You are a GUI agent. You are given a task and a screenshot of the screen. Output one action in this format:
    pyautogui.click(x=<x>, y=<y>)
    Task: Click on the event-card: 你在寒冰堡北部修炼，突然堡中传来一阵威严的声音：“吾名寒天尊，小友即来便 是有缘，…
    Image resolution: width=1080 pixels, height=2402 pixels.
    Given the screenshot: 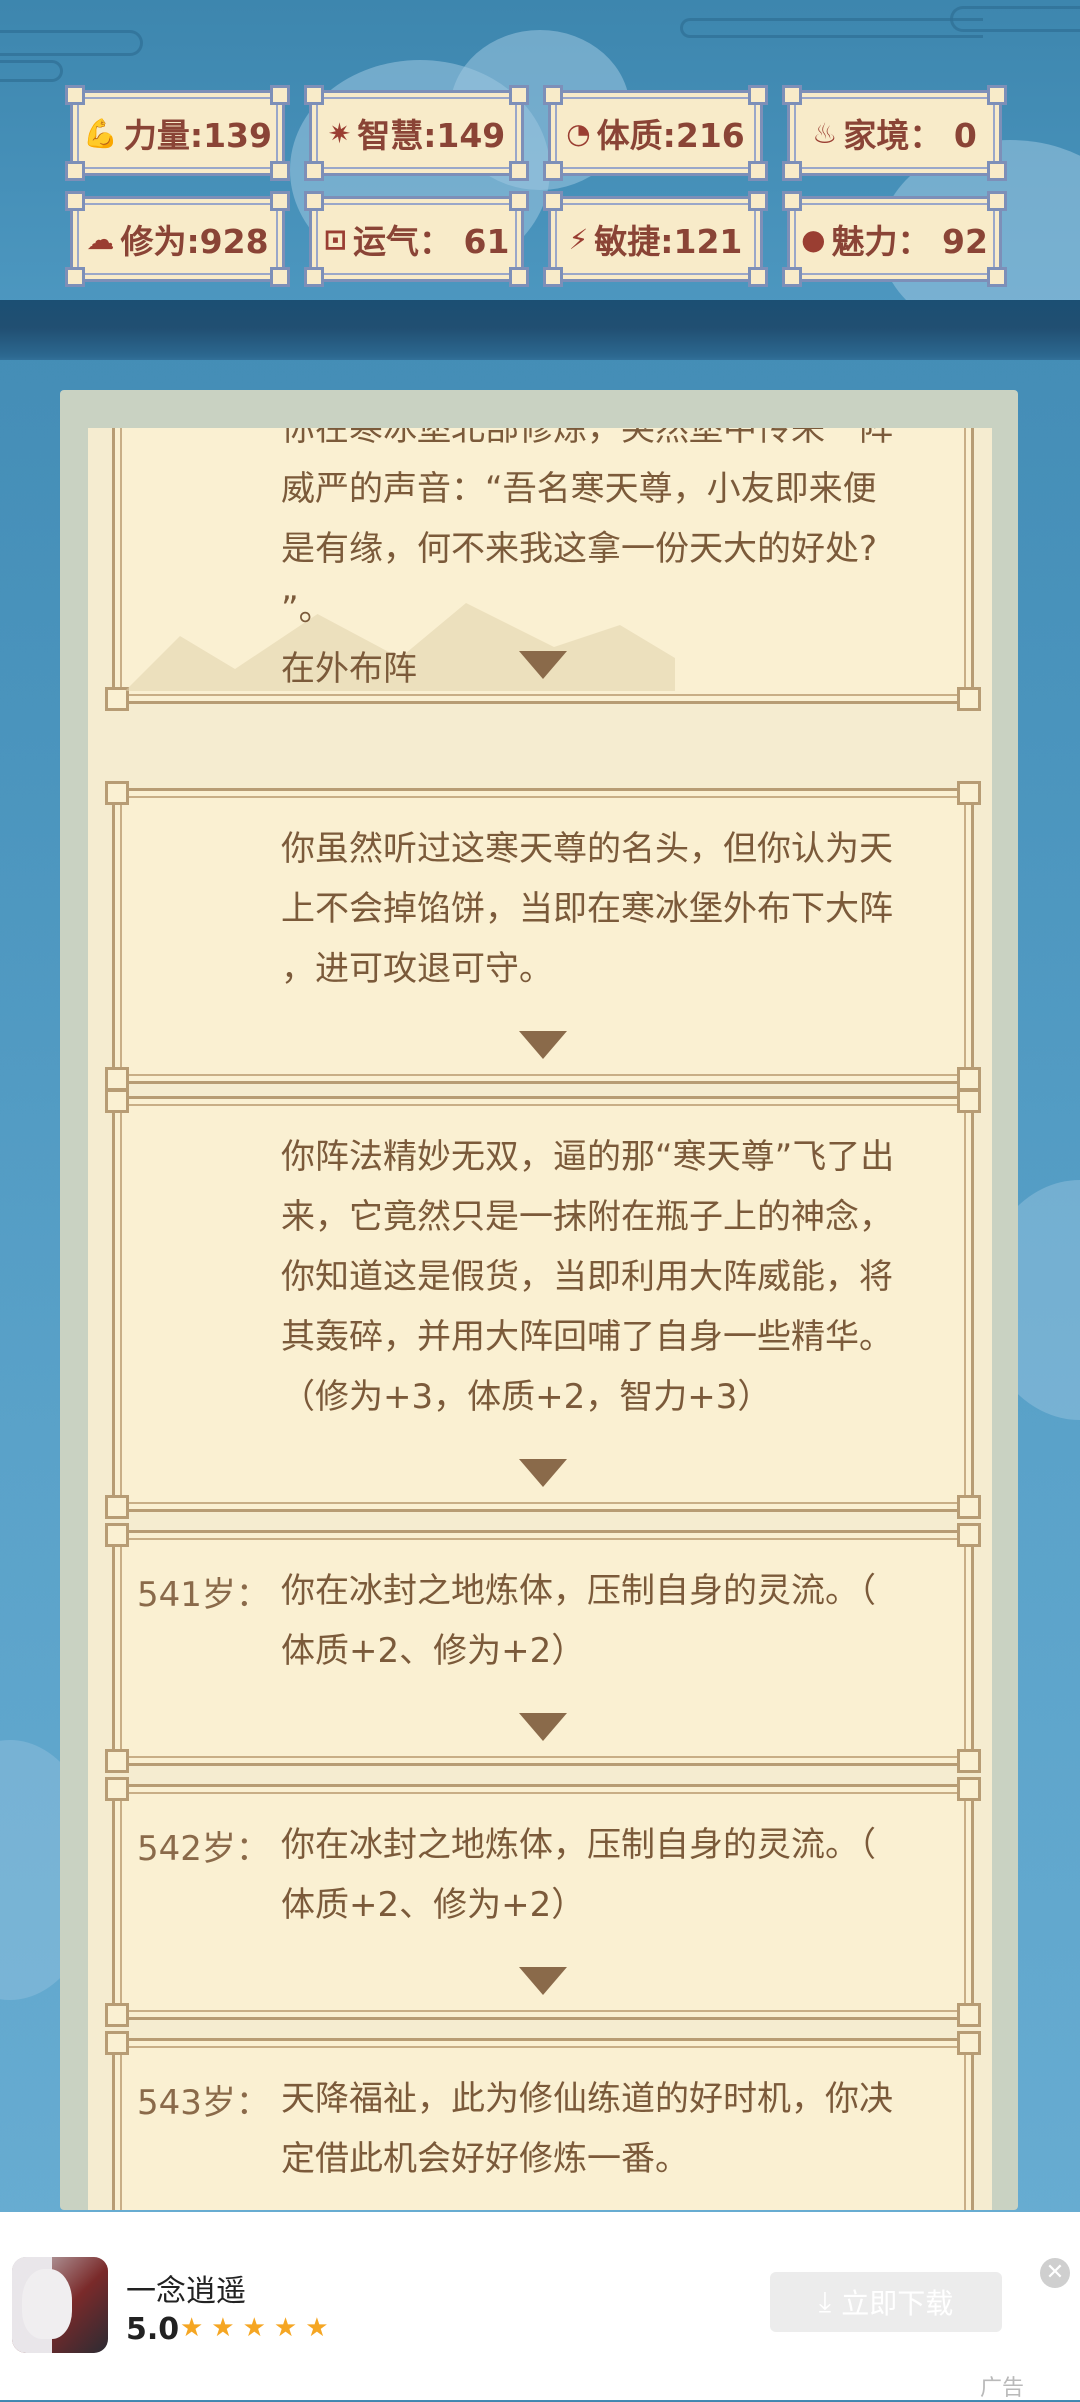 What is the action you would take?
    pyautogui.click(x=543, y=569)
    